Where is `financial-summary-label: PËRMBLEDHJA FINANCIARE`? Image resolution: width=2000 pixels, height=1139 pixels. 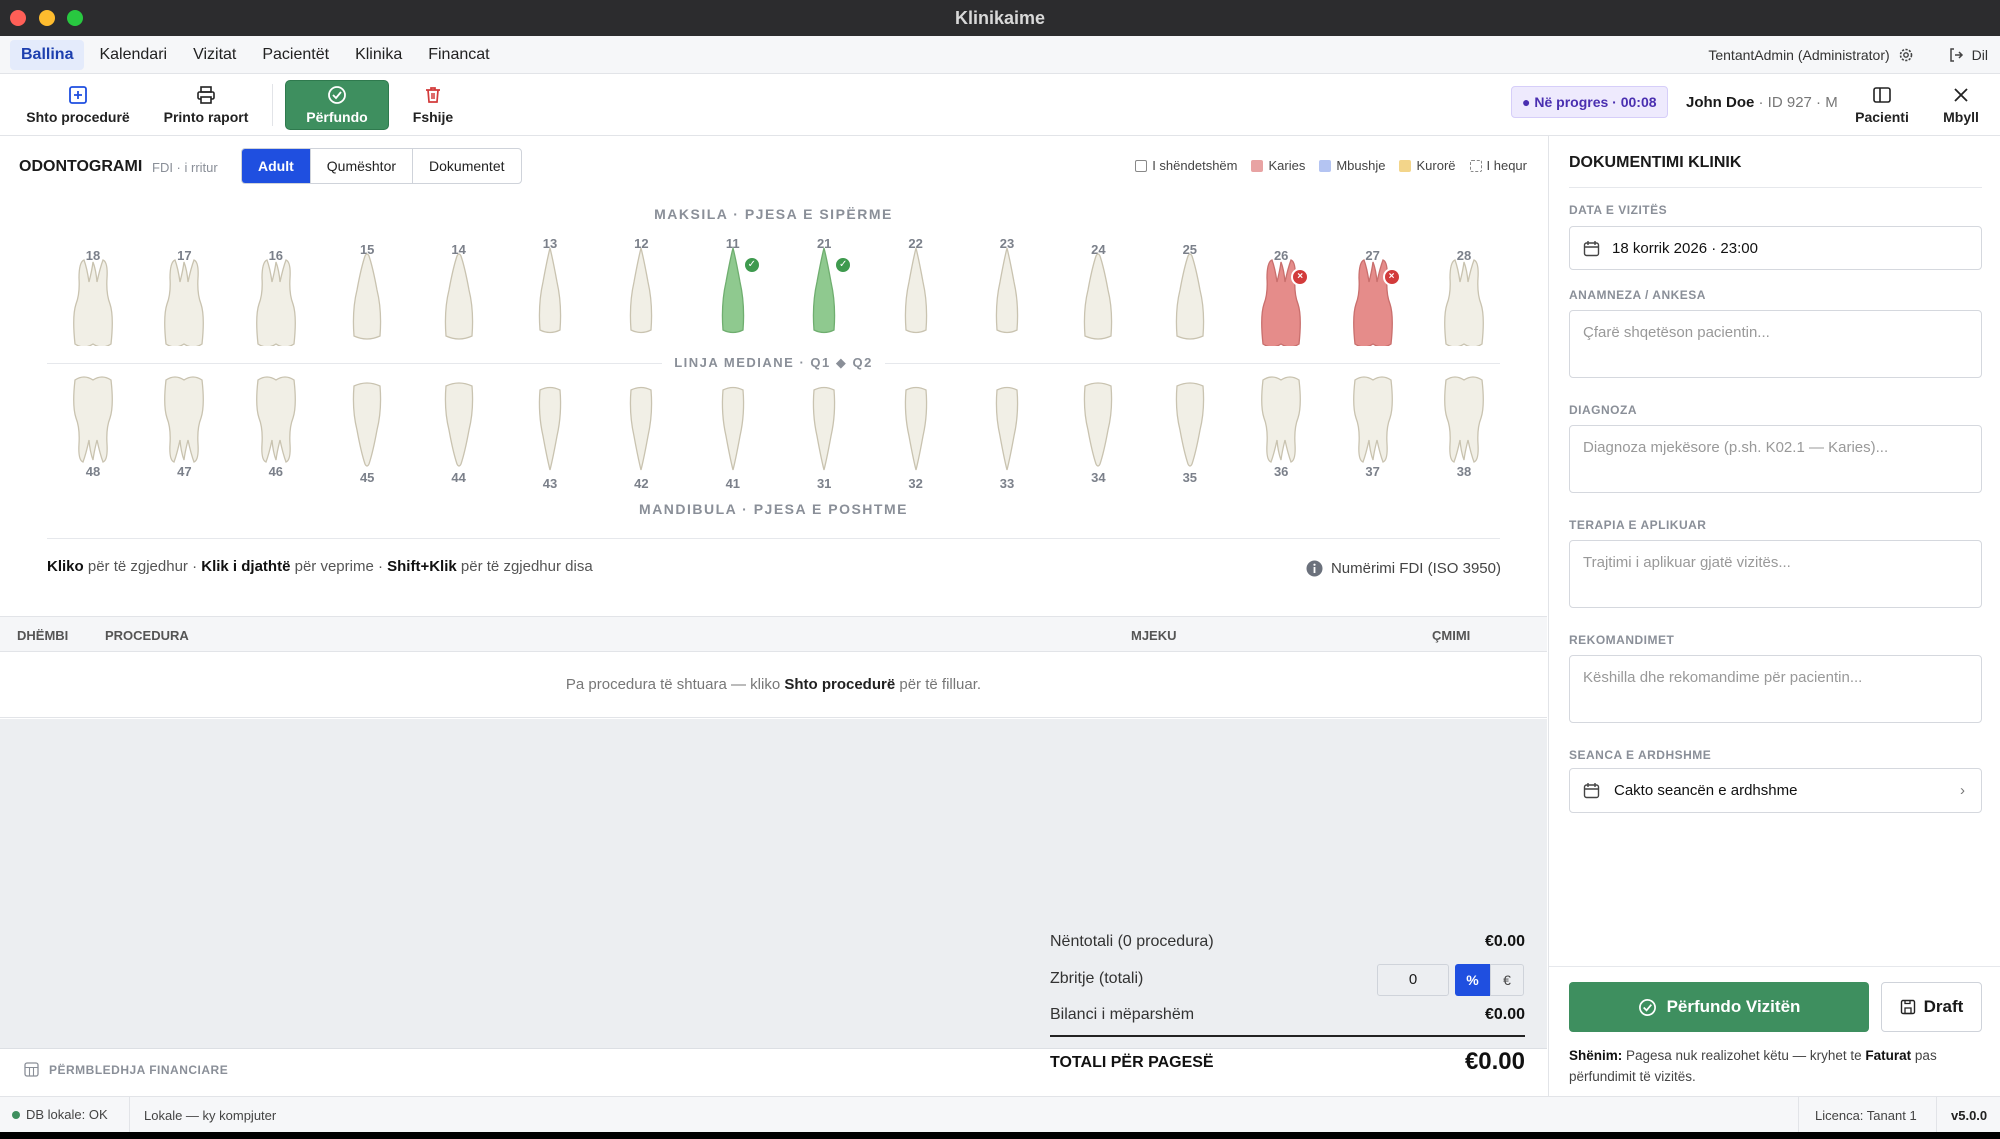 financial-summary-label: PËRMBLEDHJA FINANCIARE is located at coordinates (139, 1069).